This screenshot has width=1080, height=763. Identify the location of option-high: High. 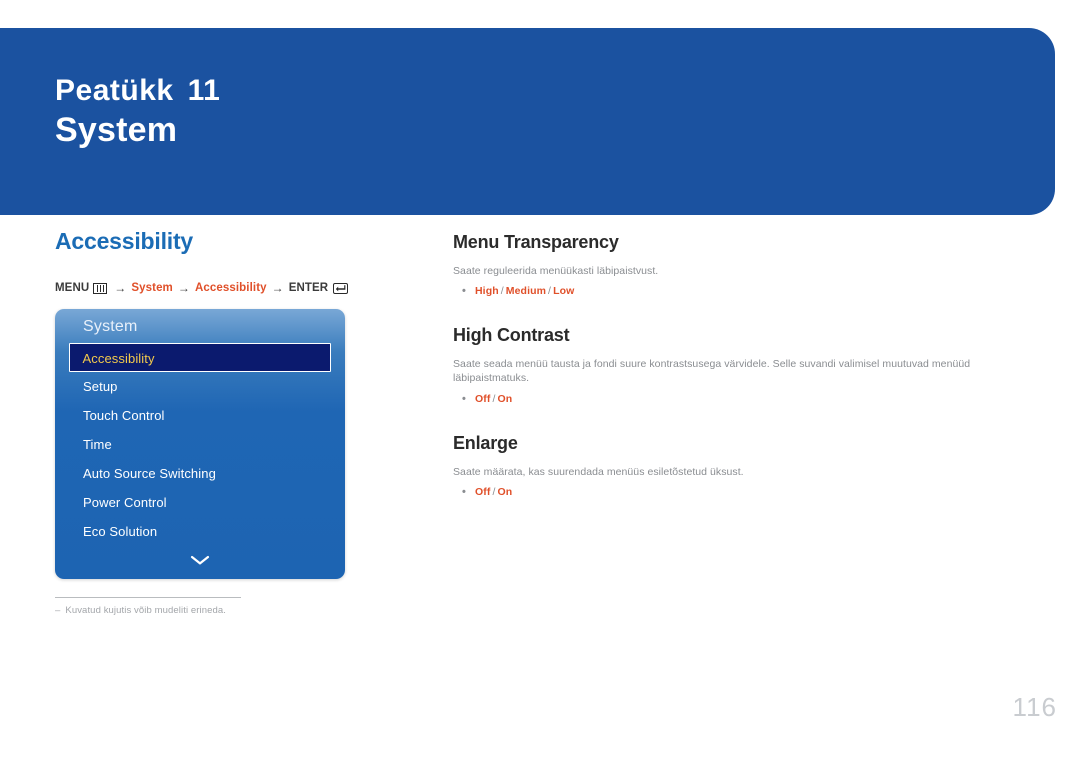
(487, 291).